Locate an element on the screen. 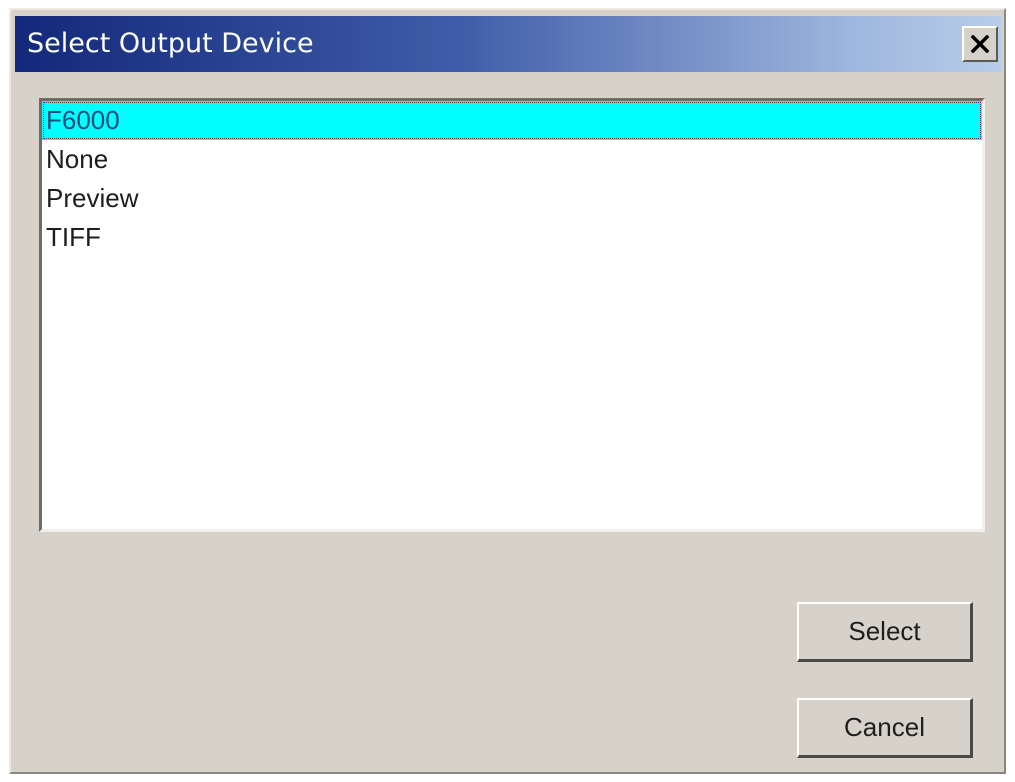 This screenshot has height=782, width=1015. close-icon is located at coordinates (980, 44).